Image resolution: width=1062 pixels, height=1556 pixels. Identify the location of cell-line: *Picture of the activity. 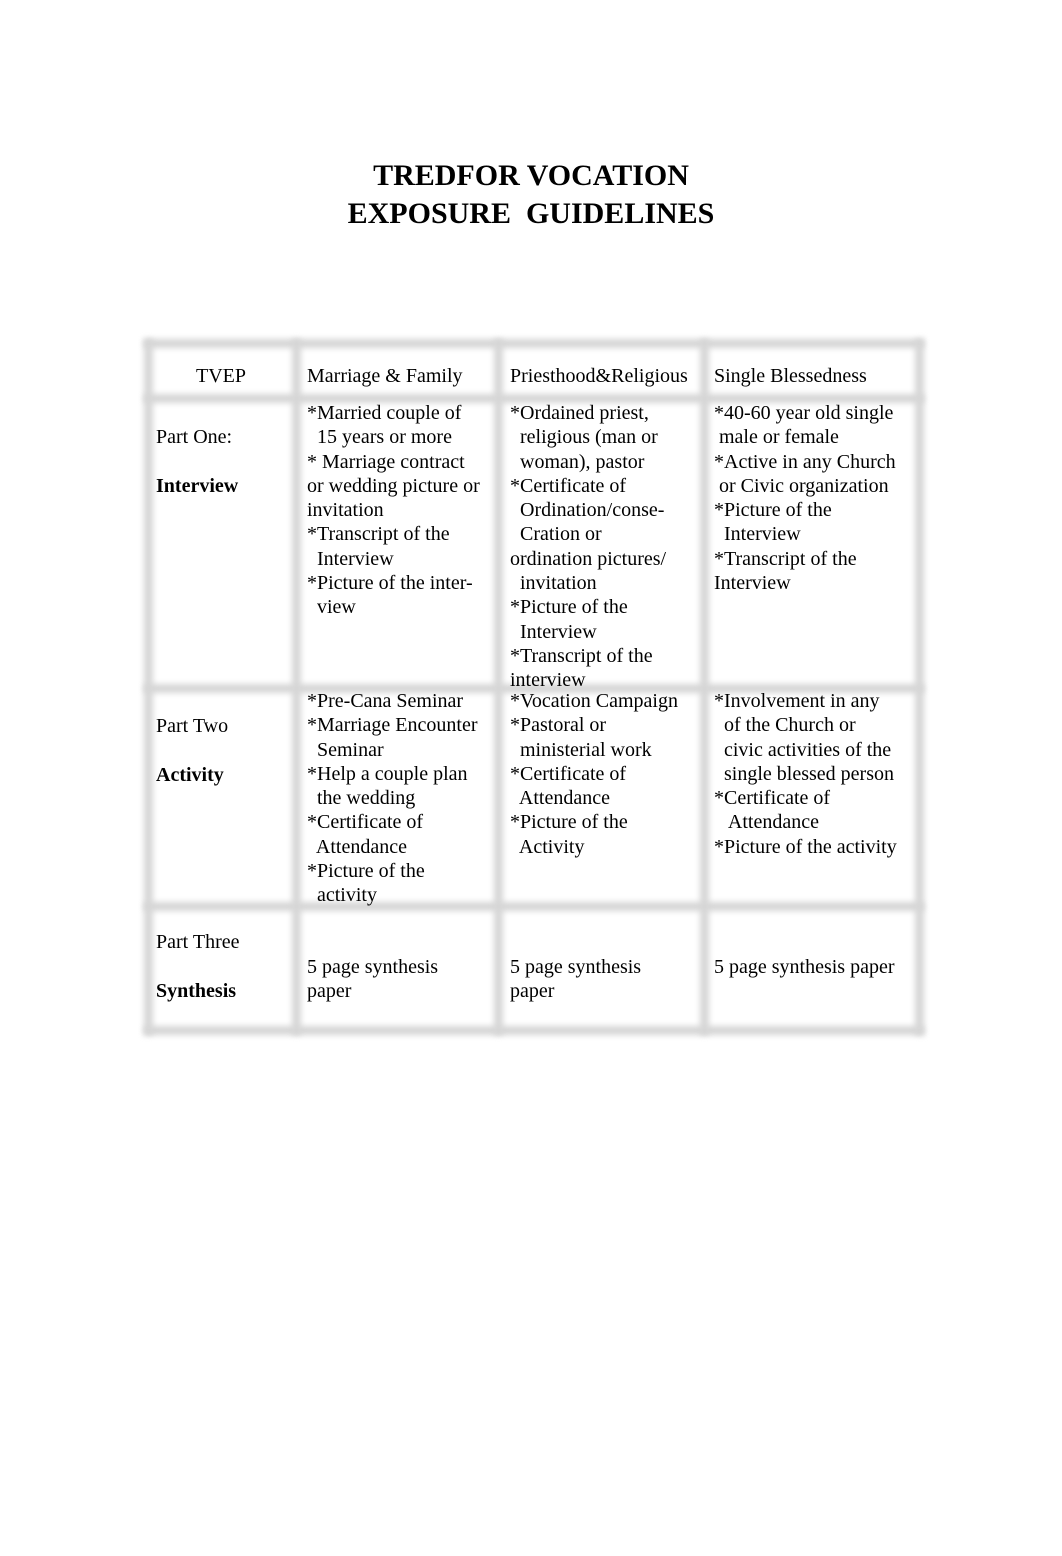
(805, 846).